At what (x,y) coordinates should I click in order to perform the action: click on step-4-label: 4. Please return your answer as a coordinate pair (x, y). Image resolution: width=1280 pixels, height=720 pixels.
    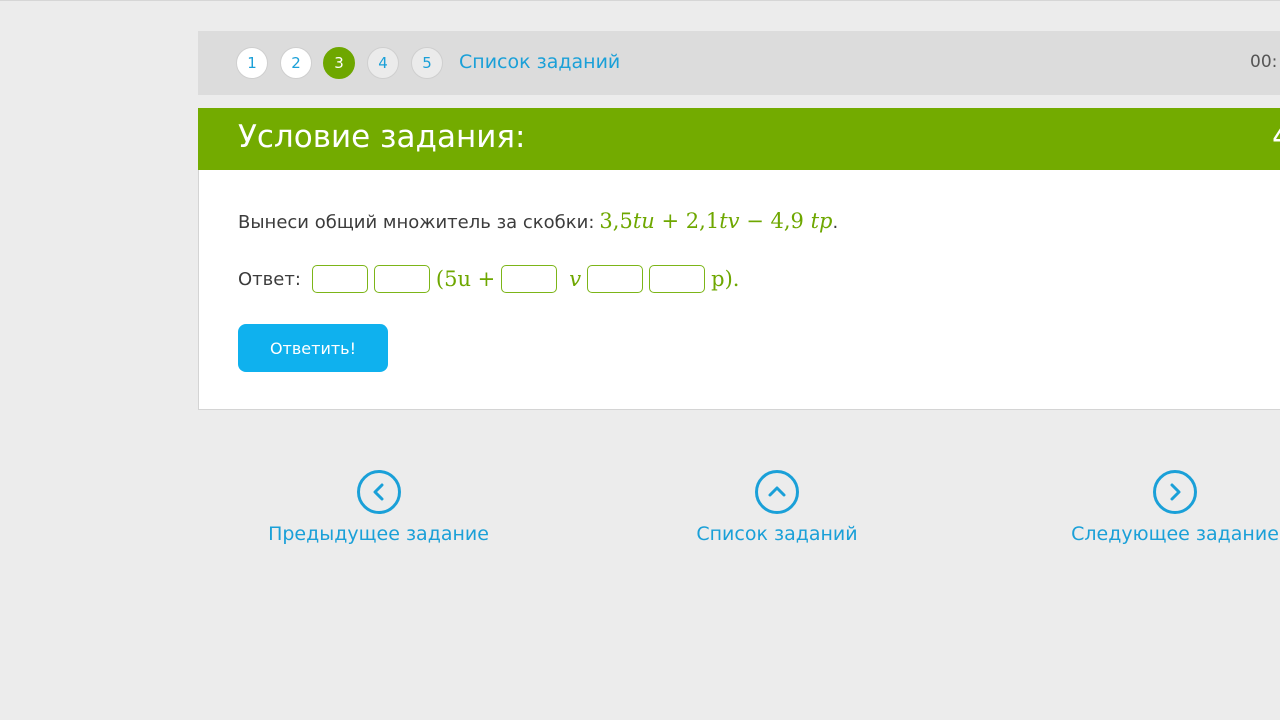
    Looking at the image, I should click on (383, 63).